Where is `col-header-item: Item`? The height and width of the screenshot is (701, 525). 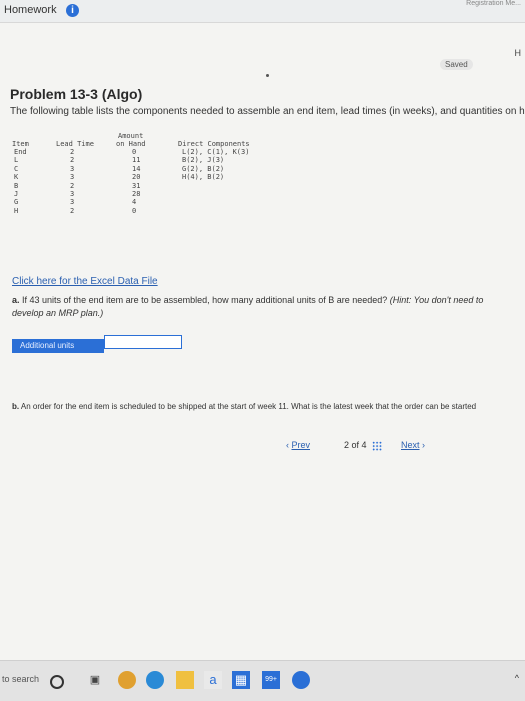
col-header-item: Item is located at coordinates (20, 144).